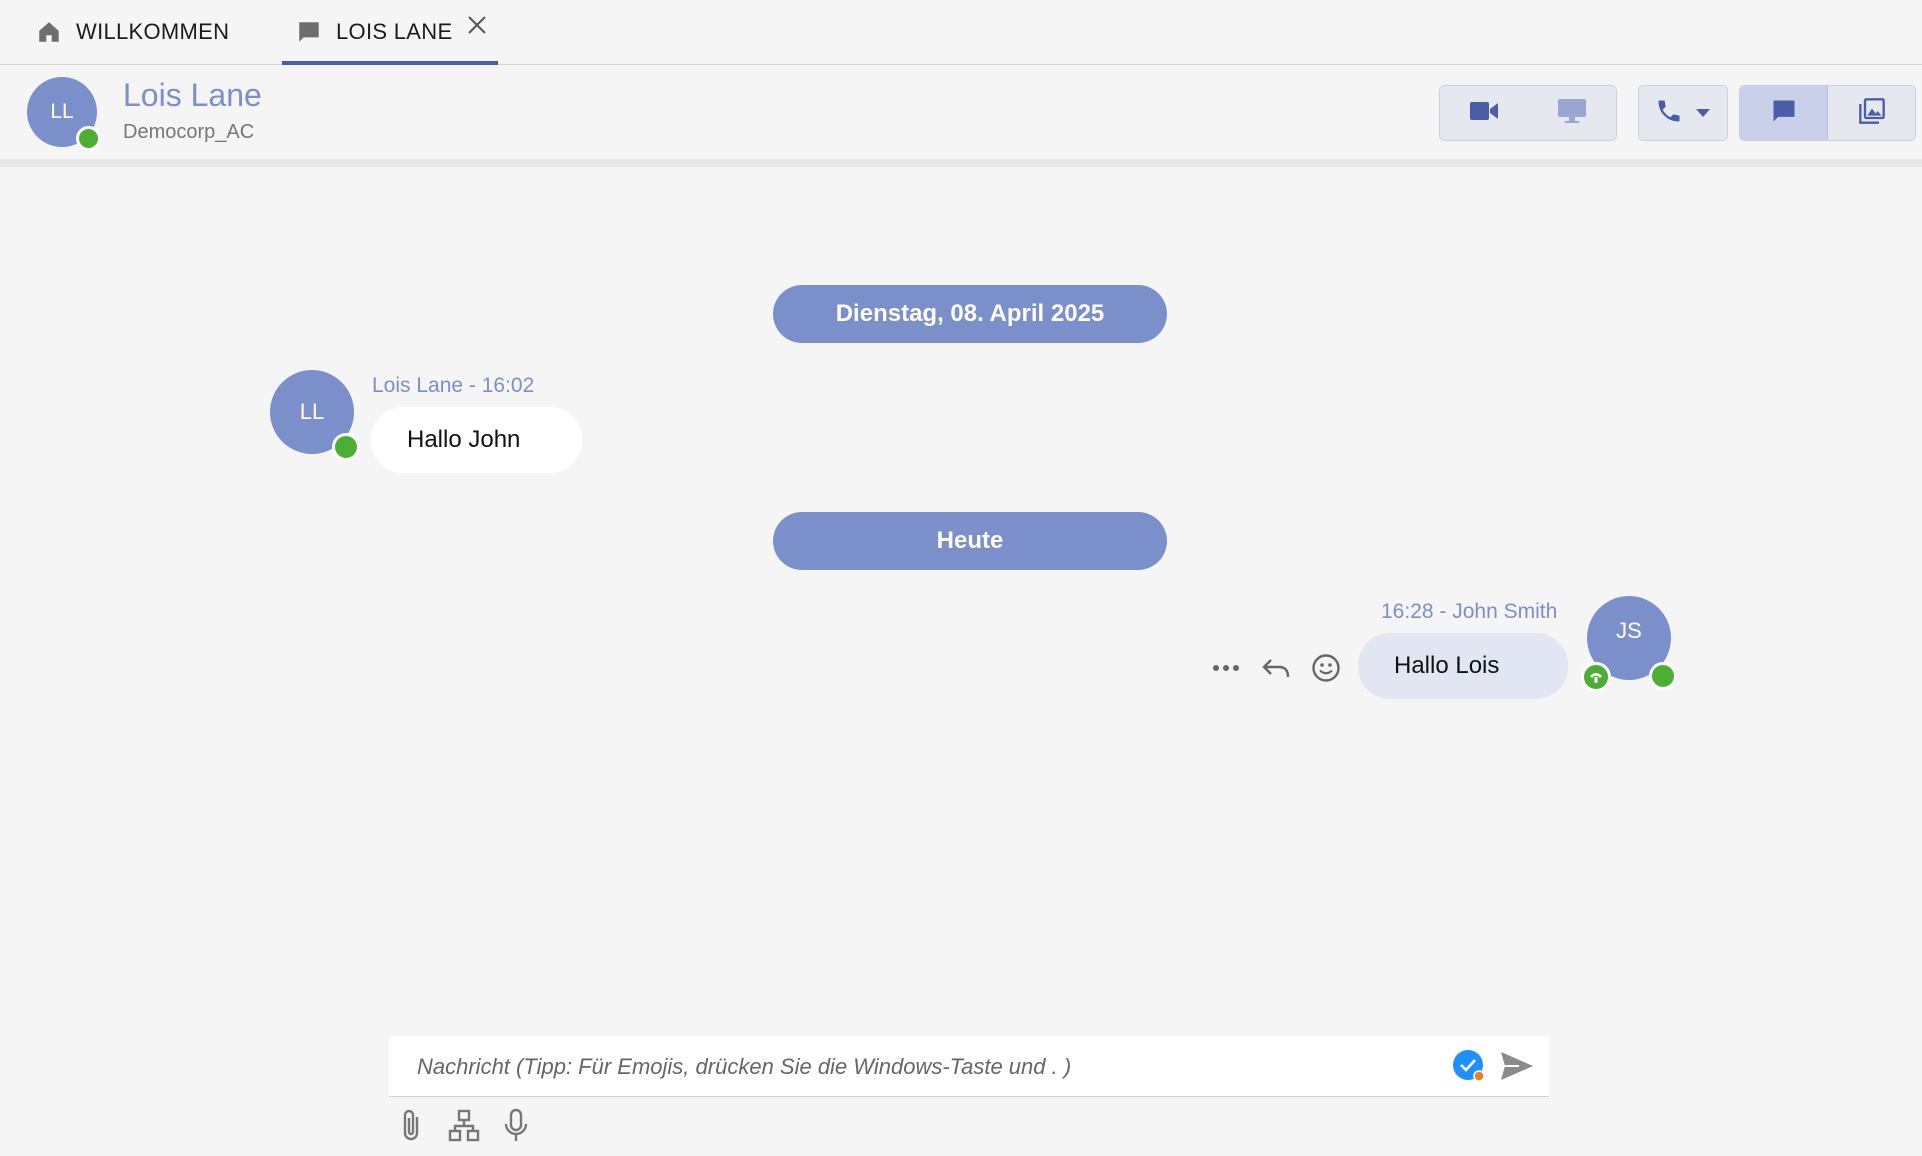 This screenshot has width=1922, height=1156. What do you see at coordinates (1469, 1066) in the screenshot?
I see `spellcheck-icon` at bounding box center [1469, 1066].